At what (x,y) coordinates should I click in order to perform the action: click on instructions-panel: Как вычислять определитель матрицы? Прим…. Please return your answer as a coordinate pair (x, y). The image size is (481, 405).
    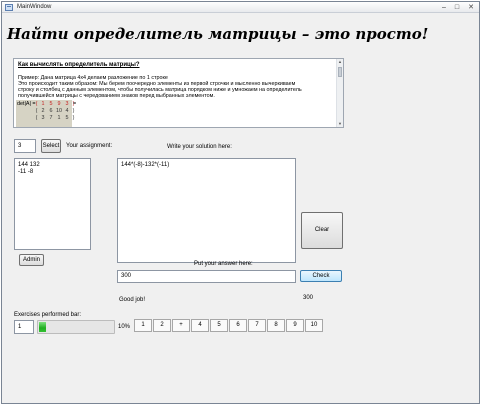
    Looking at the image, I should click on (178, 93).